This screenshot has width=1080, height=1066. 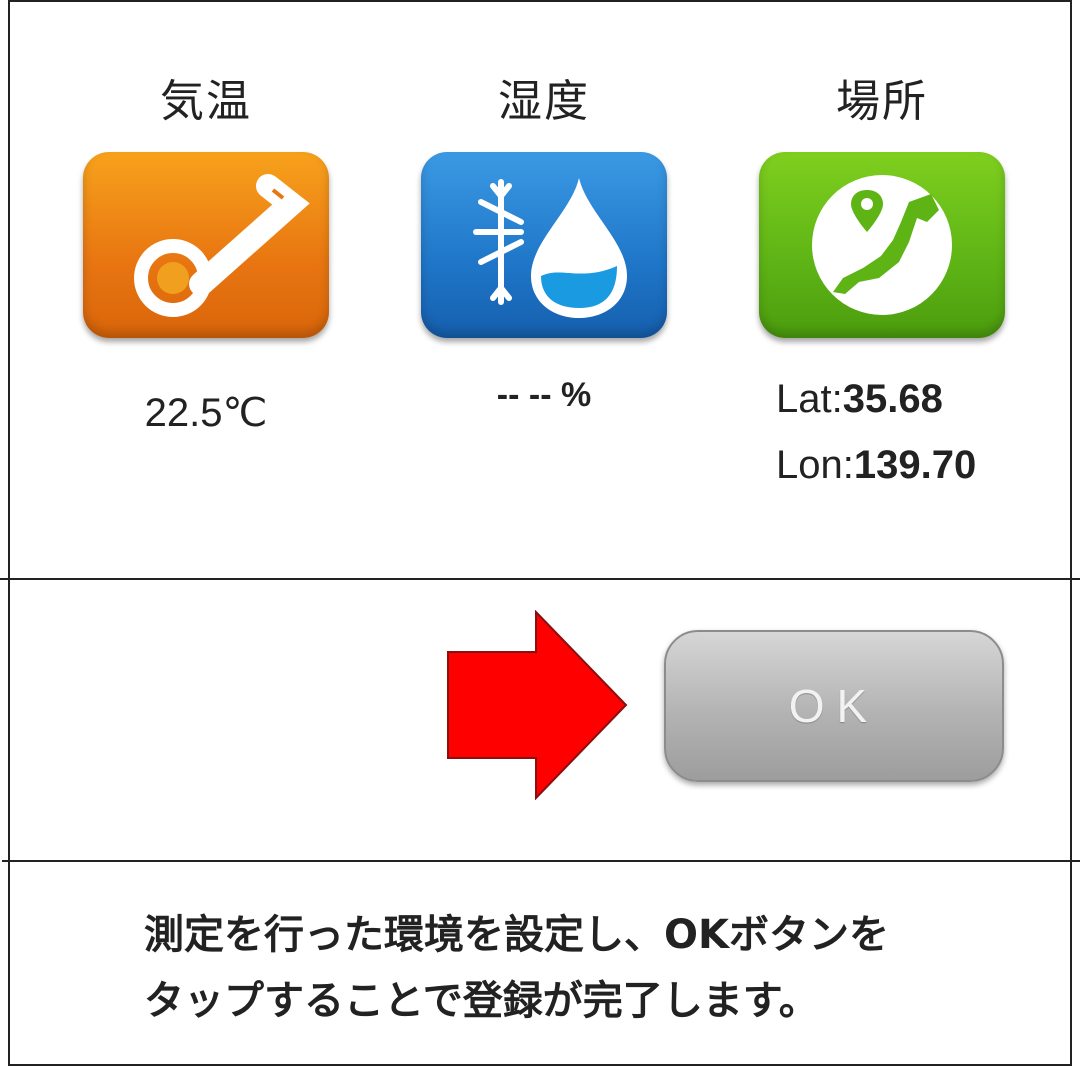 I want to click on instruction-text: 測定を行った環境を設定し、OKボタンを タップすることで登録が完了します。, so click(x=594, y=968).